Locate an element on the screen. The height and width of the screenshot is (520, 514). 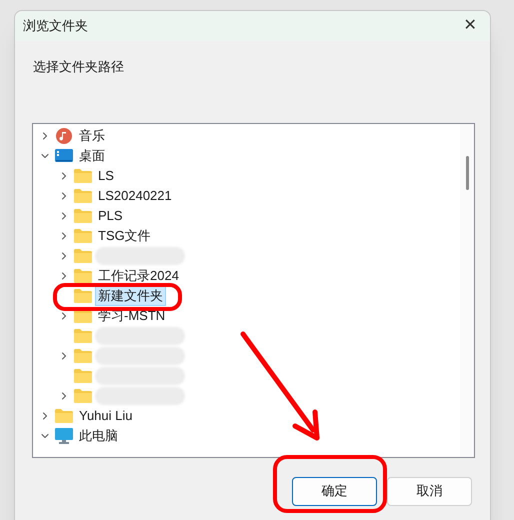
tree-item: TSG文件 is located at coordinates (124, 236).